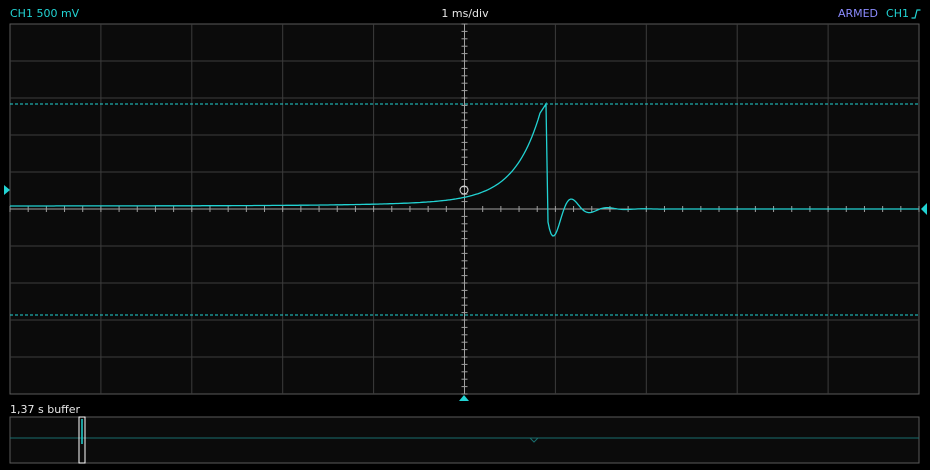  Describe the element at coordinates (45, 409) in the screenshot. I see `buffer-length-label: 1,37 s buffer` at that location.